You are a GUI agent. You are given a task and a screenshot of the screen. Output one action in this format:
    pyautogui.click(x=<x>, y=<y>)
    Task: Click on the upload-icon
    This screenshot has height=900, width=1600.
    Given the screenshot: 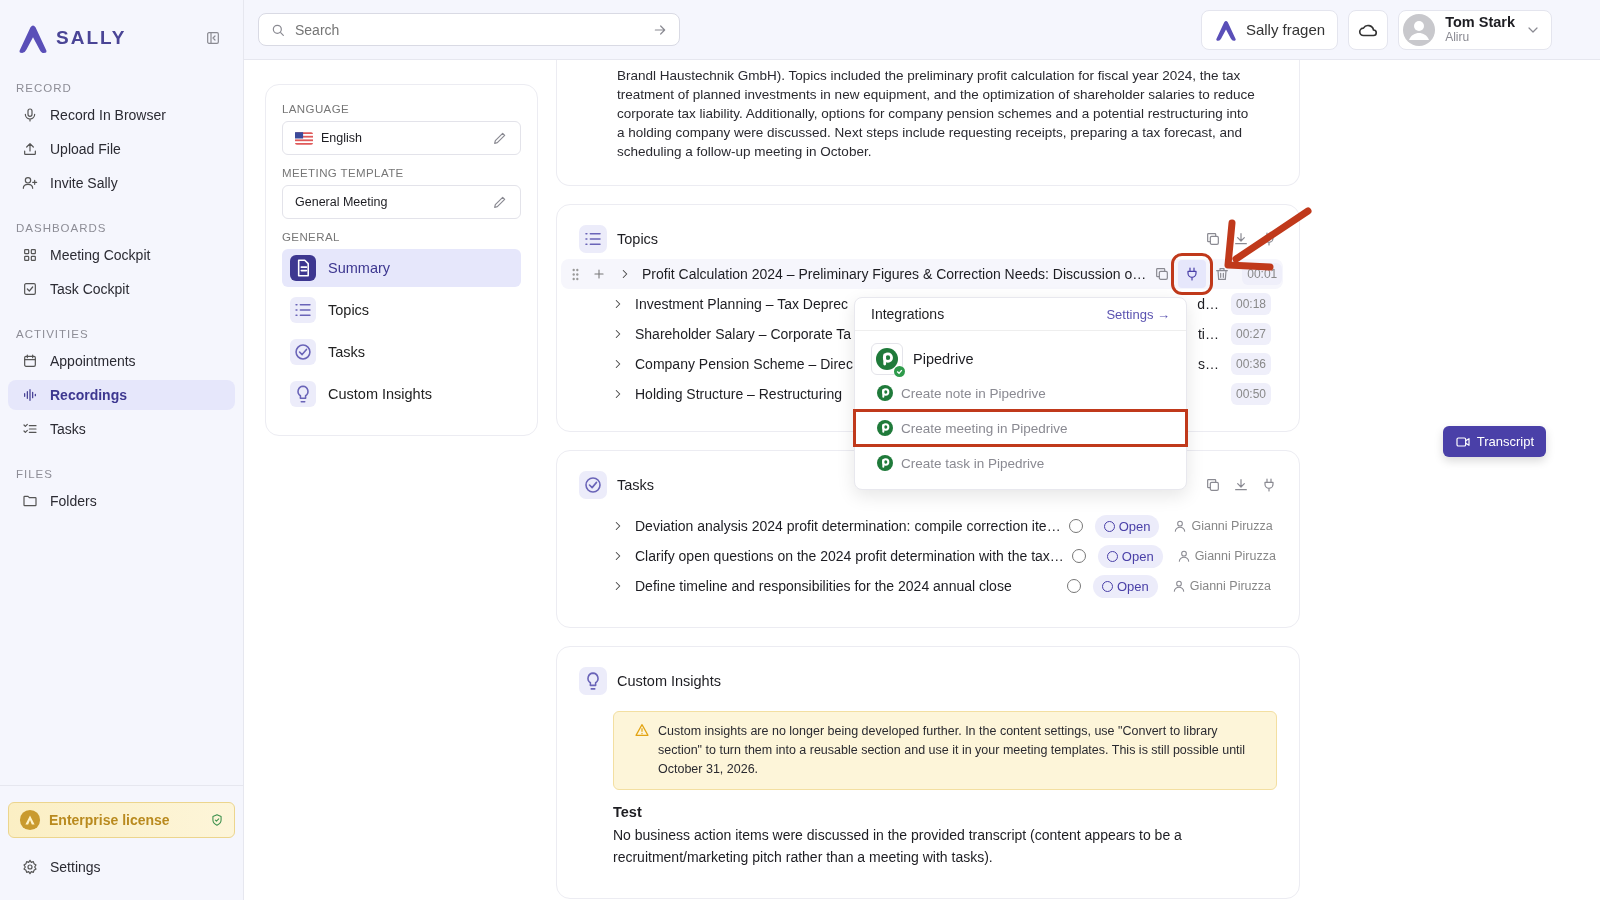 What is the action you would take?
    pyautogui.click(x=30, y=149)
    